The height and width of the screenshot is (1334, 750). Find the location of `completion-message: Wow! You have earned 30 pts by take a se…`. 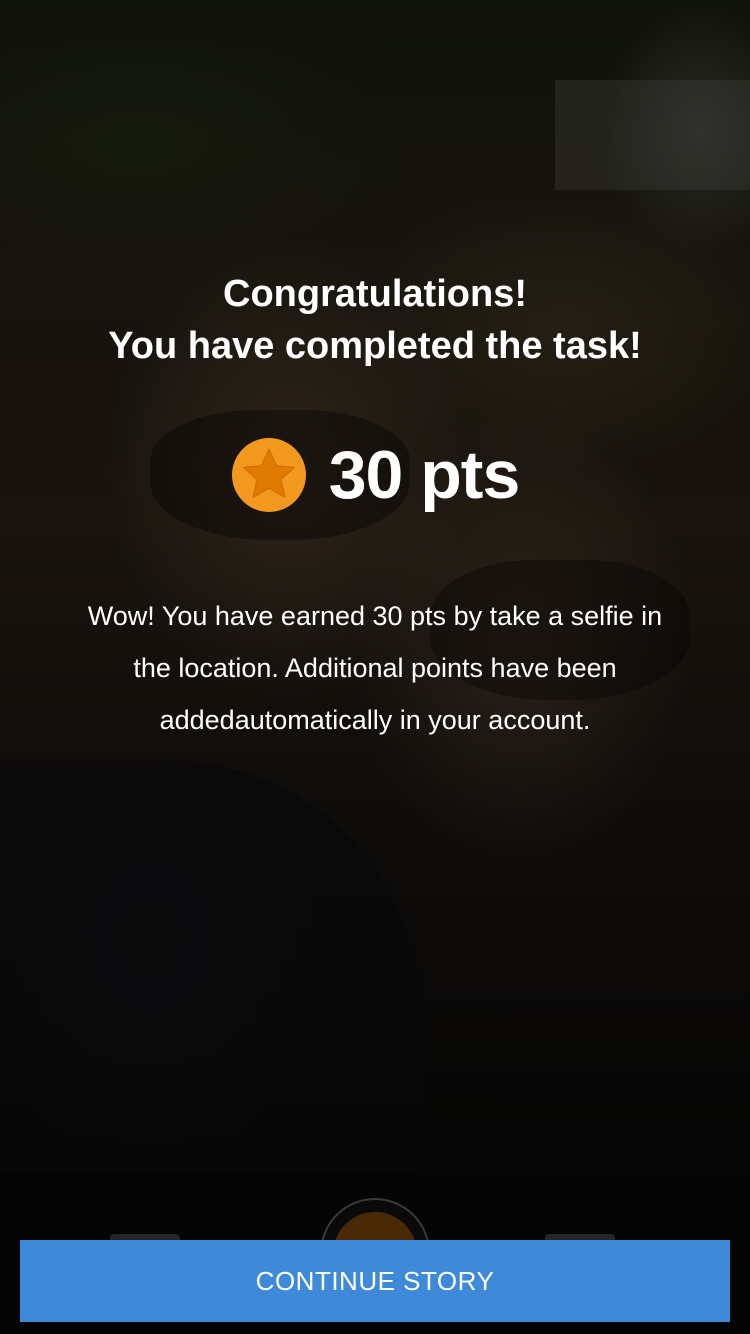

completion-message: Wow! You have earned 30 pts by take a se… is located at coordinates (375, 668).